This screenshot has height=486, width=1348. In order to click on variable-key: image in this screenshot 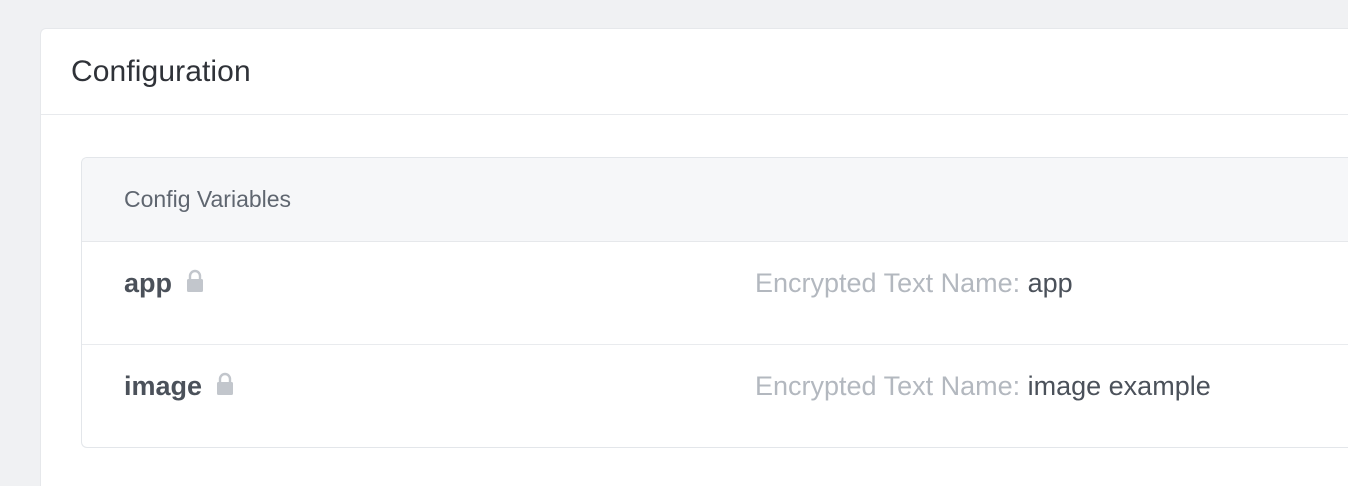, I will do `click(163, 386)`.